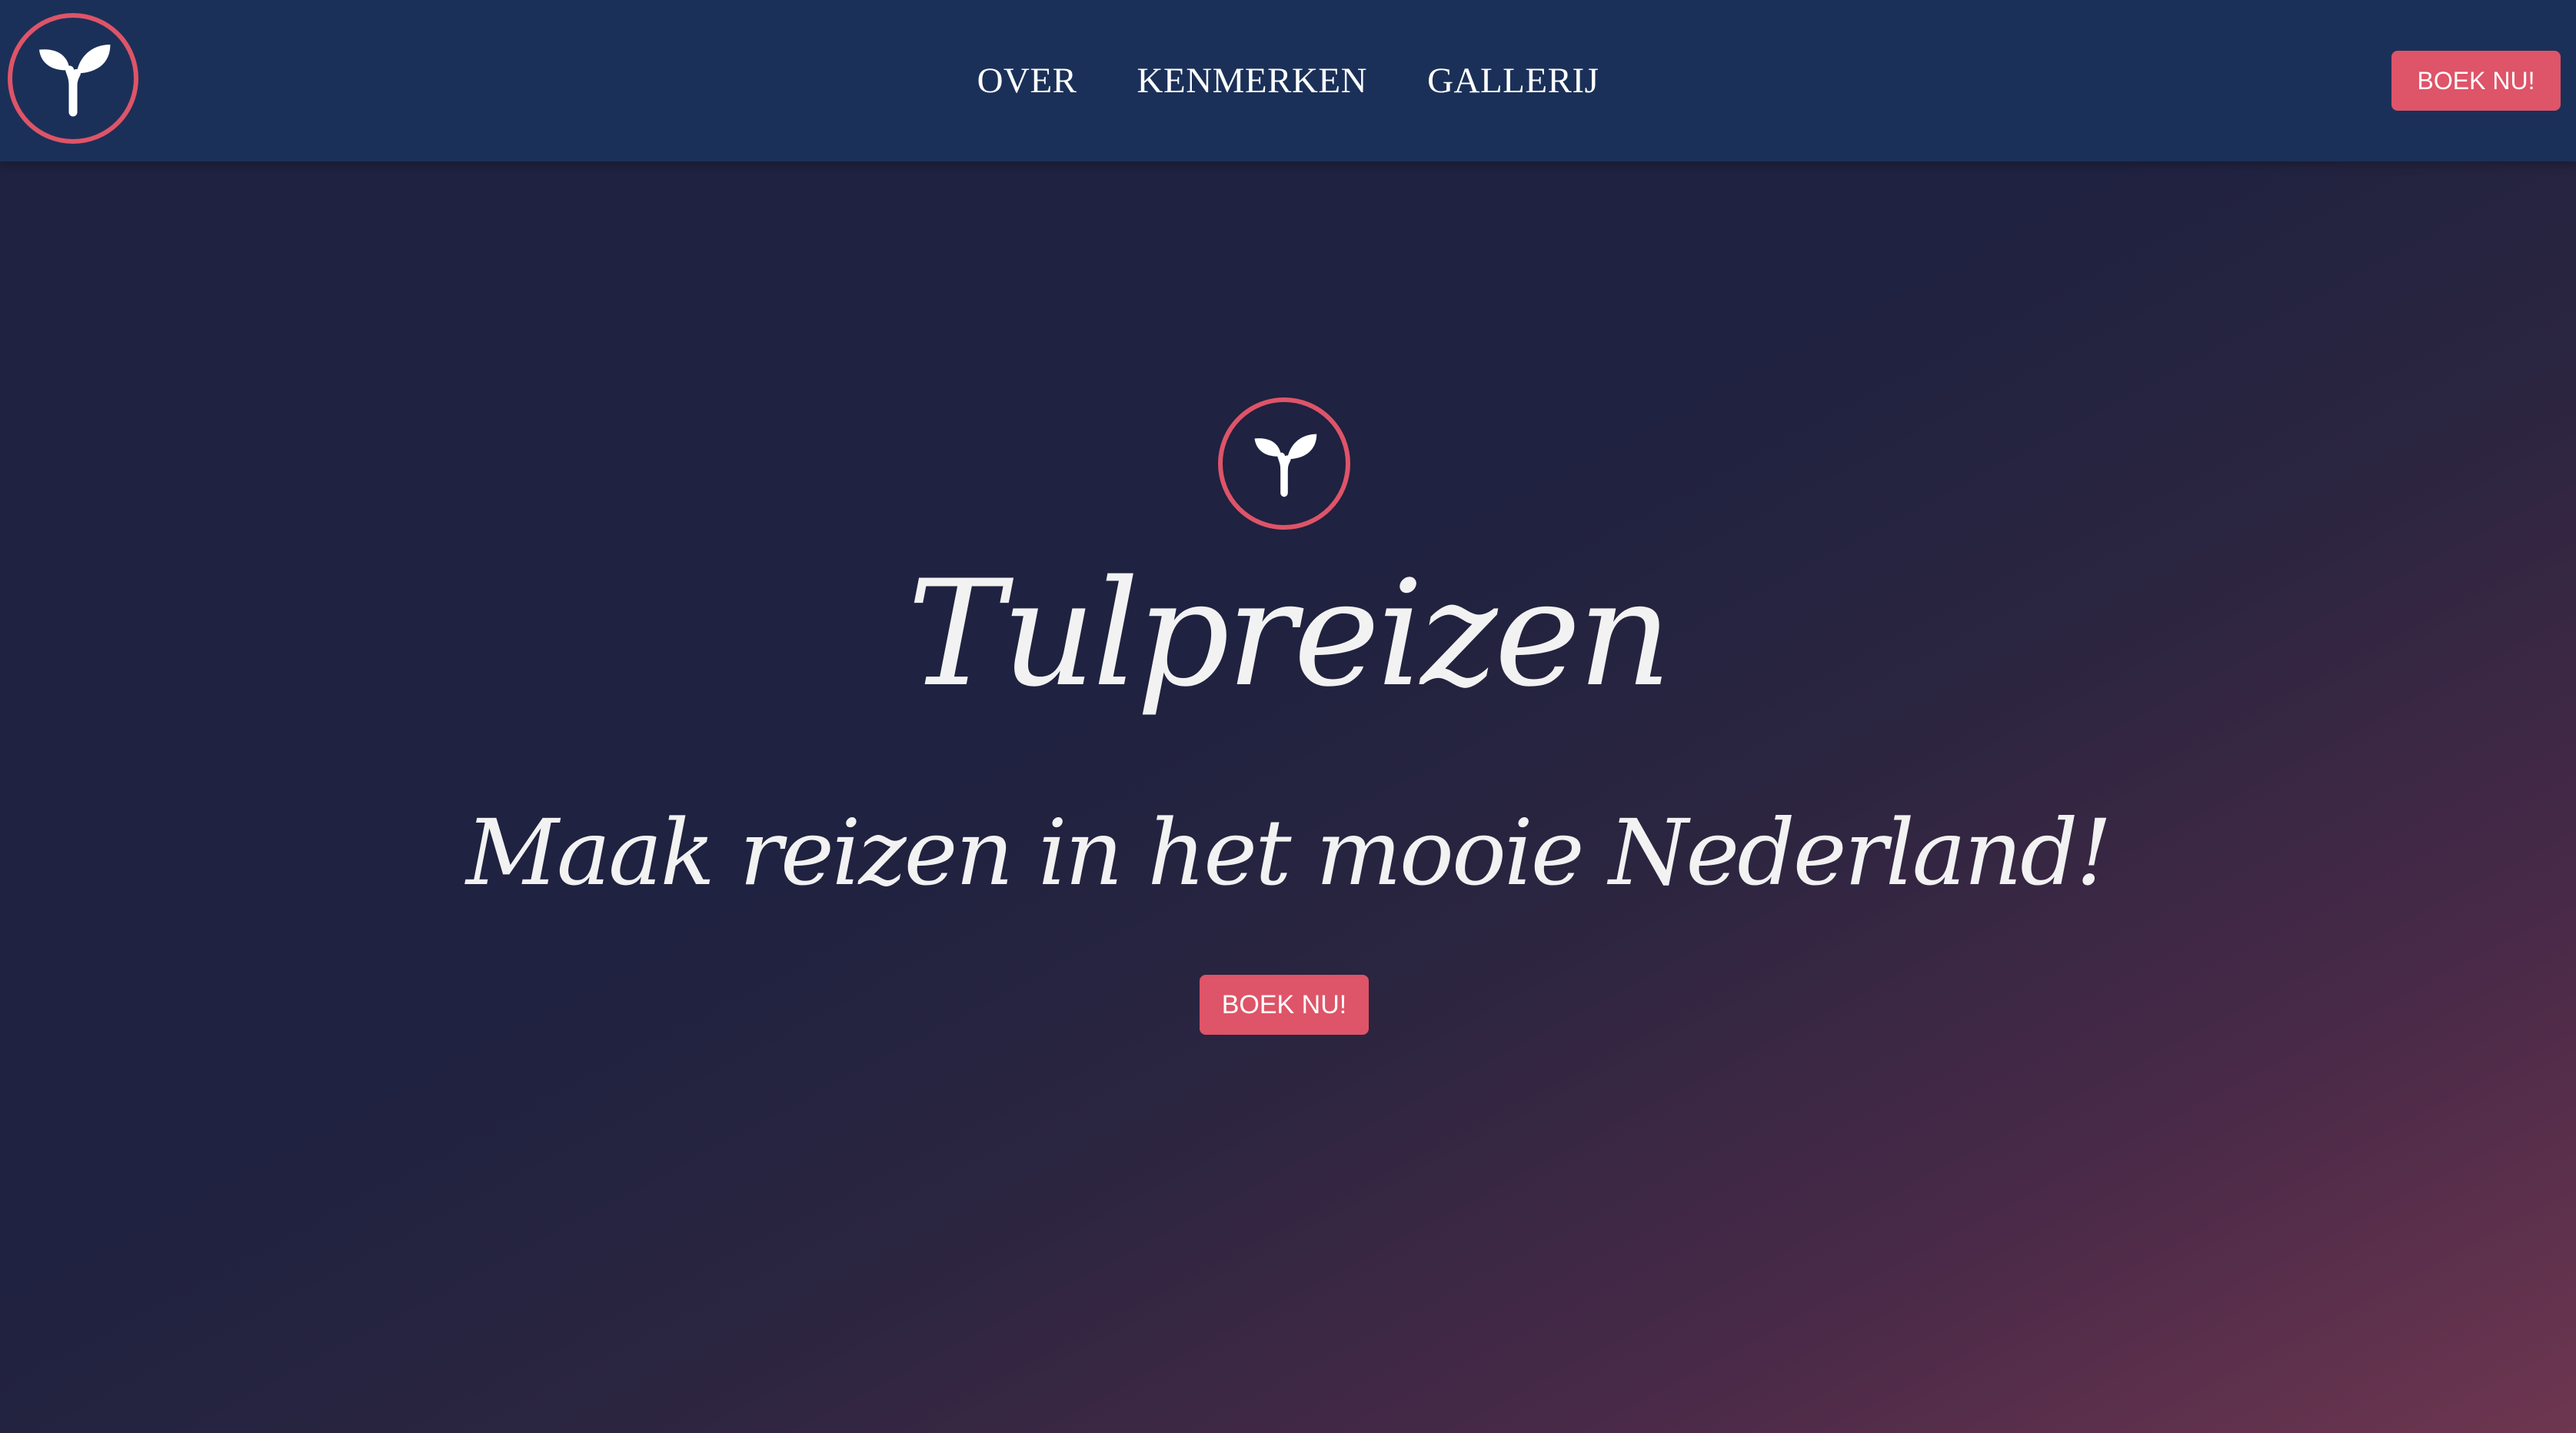 The width and height of the screenshot is (2576, 1433). Describe the element at coordinates (1513, 81) in the screenshot. I see `nav-link-gallerij: GALLERIJ` at that location.